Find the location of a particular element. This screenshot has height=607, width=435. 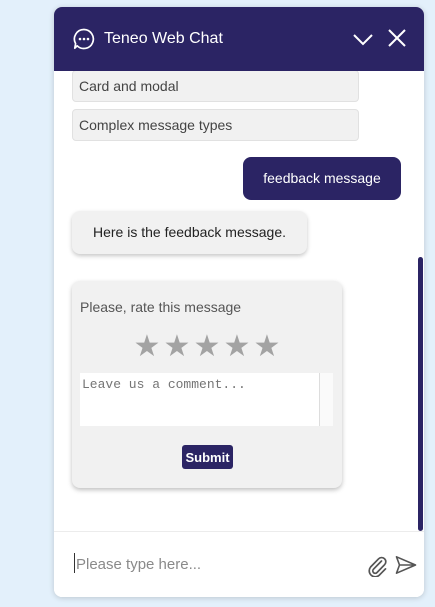

quick-reply-card-and-modal: Card and modal is located at coordinates (215, 86).